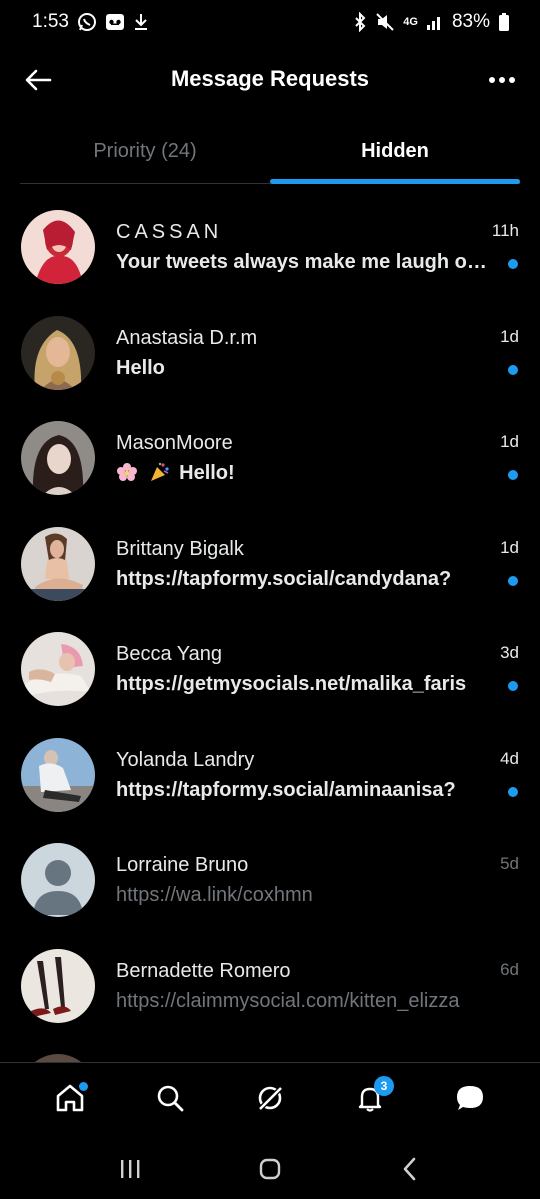 The height and width of the screenshot is (1199, 540). Describe the element at coordinates (182, 865) in the screenshot. I see `sender-name: Lorraine Bruno` at that location.